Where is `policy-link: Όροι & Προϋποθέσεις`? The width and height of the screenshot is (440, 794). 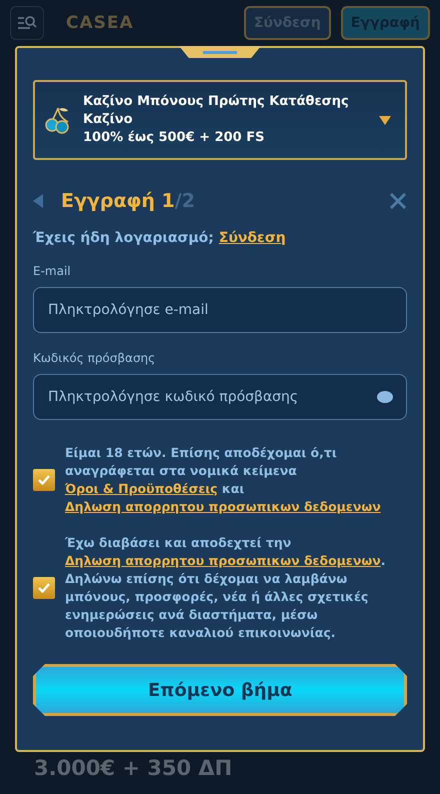 policy-link: Όροι & Προϋποθέσεις is located at coordinates (141, 488).